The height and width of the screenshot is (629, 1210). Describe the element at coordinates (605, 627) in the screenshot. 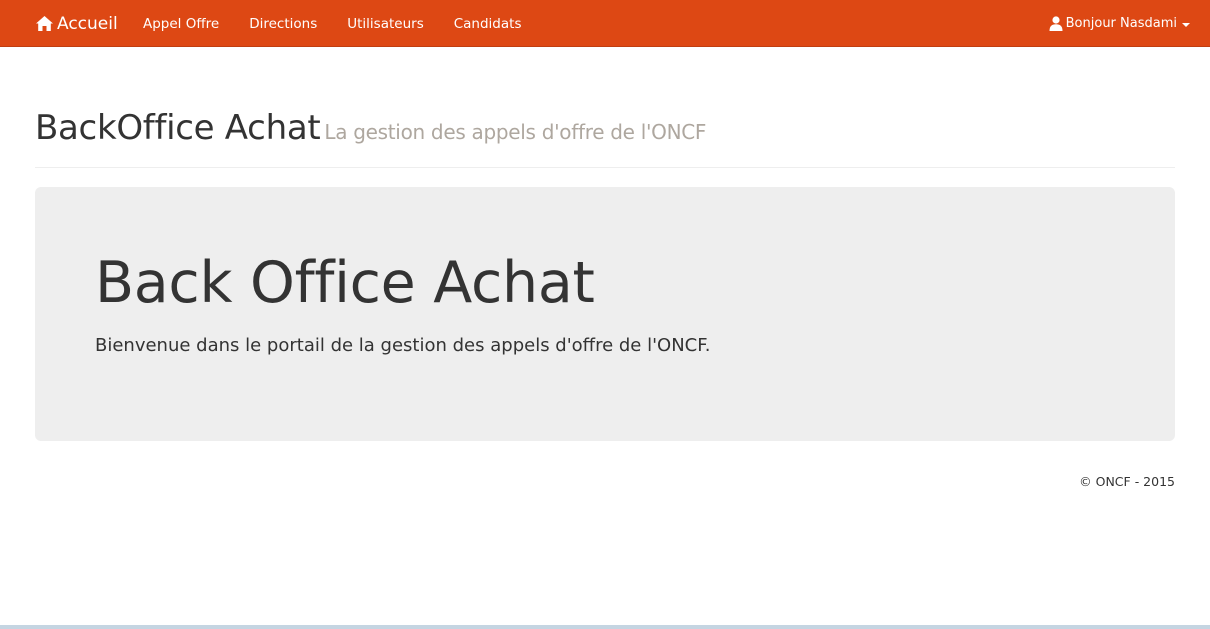

I see `bottom-border` at that location.